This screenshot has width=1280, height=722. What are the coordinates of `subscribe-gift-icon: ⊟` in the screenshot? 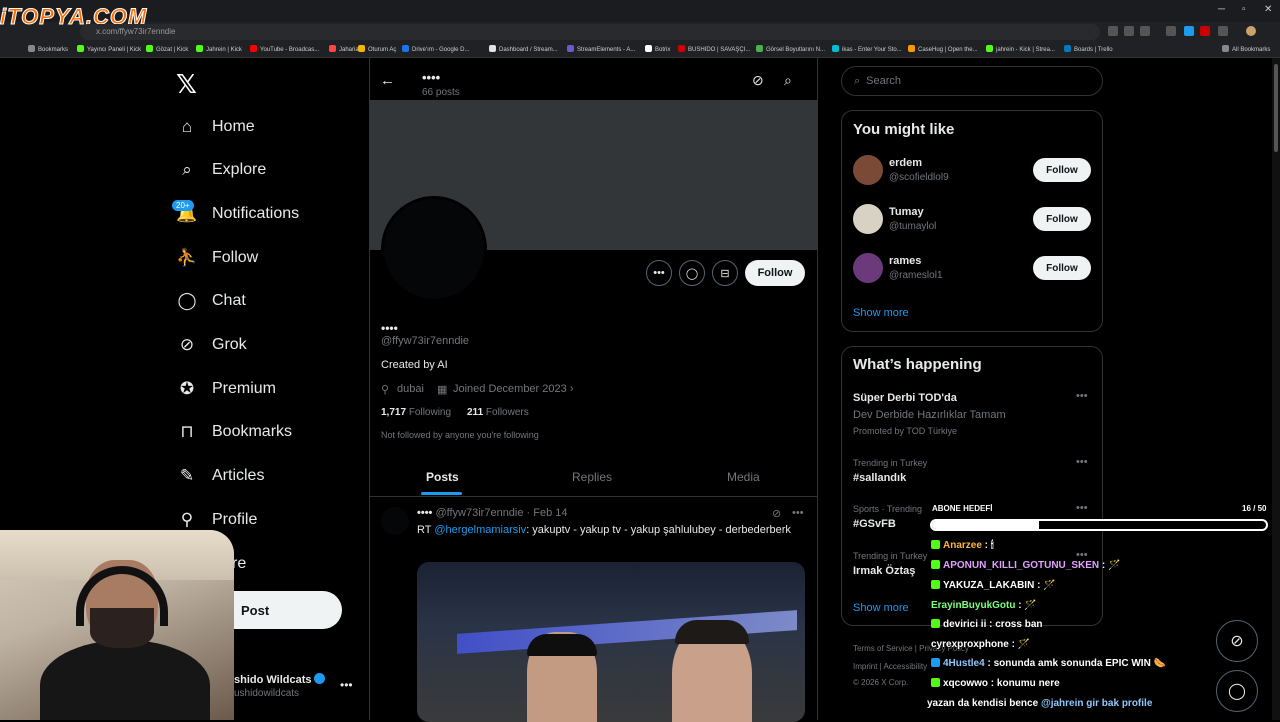 It's located at (725, 273).